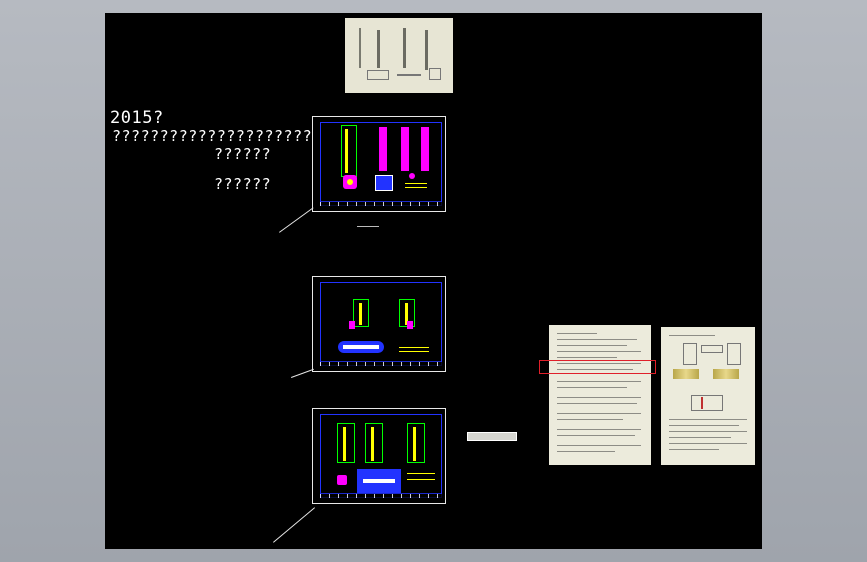 The image size is (867, 562). I want to click on note-label-block, so click(492, 436).